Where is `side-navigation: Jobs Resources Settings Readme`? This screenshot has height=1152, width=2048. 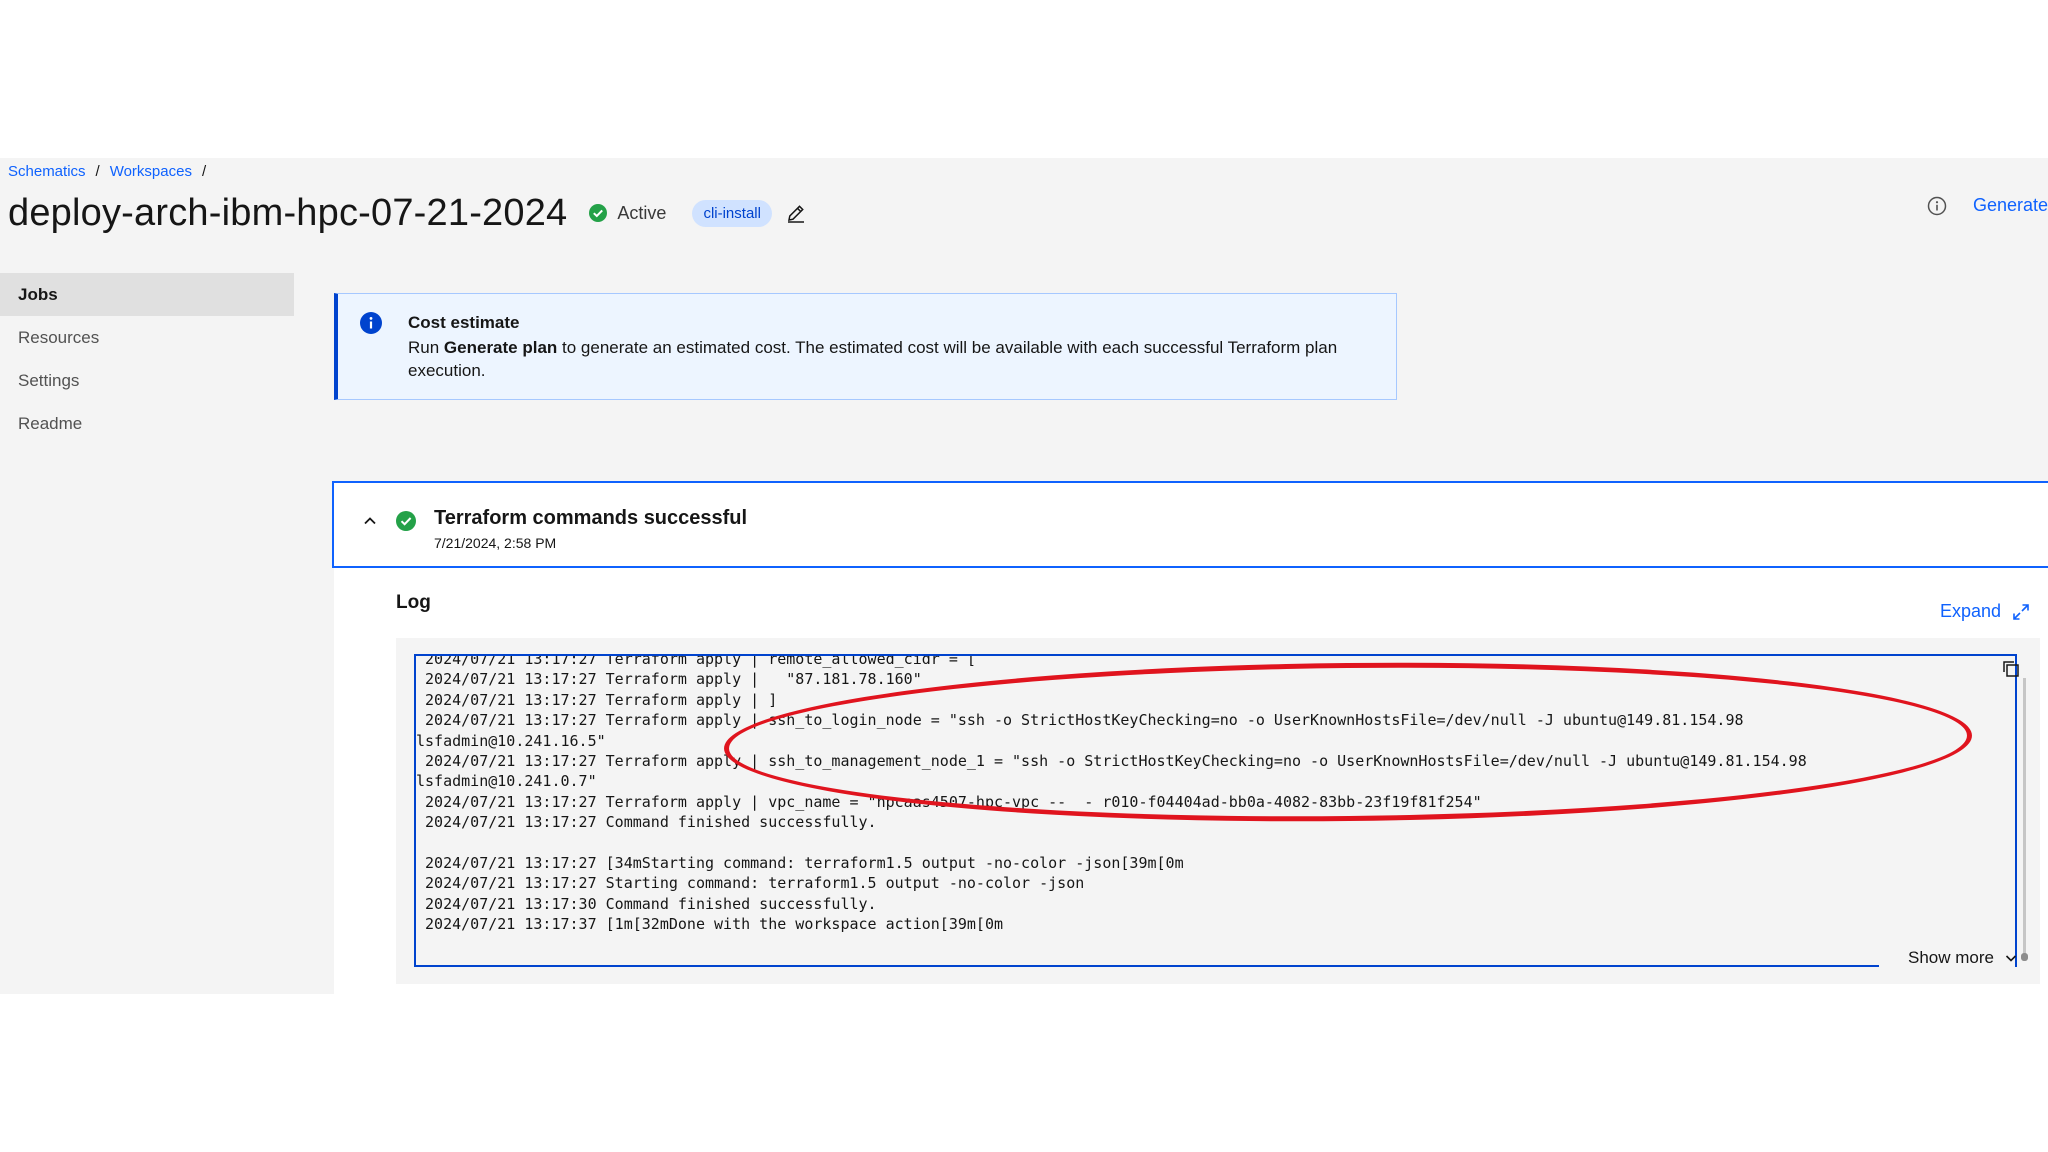
side-navigation: Jobs Resources Settings Readme is located at coordinates (147, 359).